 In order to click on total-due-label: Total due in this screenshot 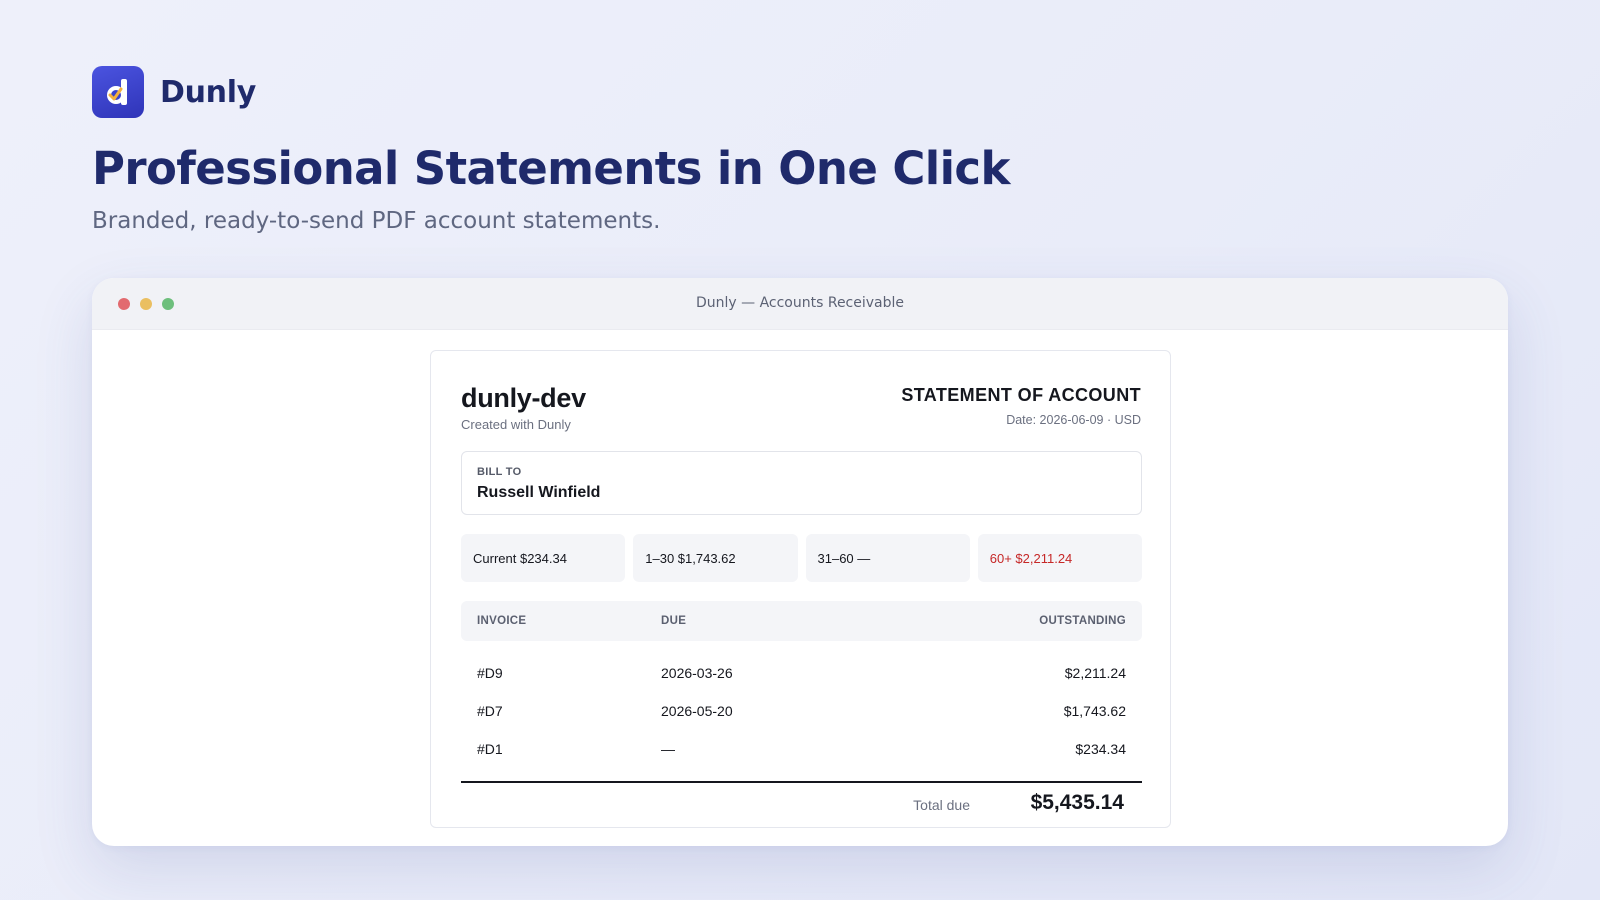, I will do `click(941, 805)`.